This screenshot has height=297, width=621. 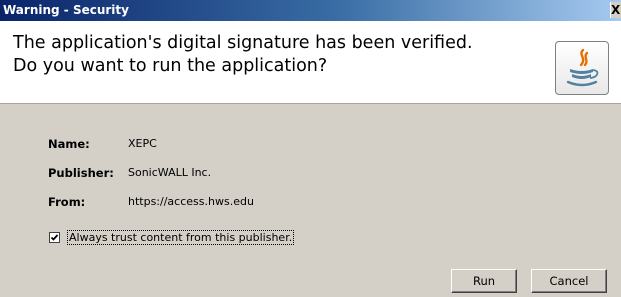 I want to click on close-button: X, so click(x=615, y=10).